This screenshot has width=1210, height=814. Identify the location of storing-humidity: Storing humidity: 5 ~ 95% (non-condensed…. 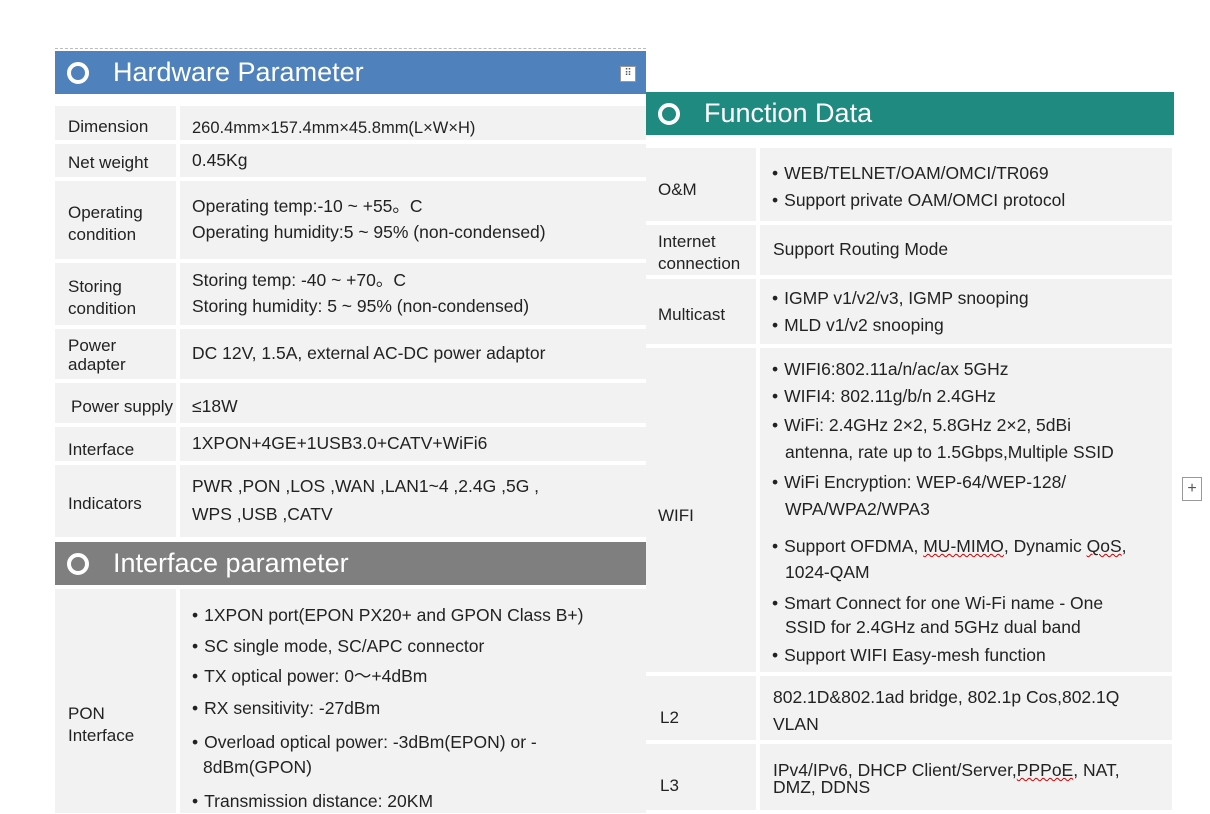
(361, 306).